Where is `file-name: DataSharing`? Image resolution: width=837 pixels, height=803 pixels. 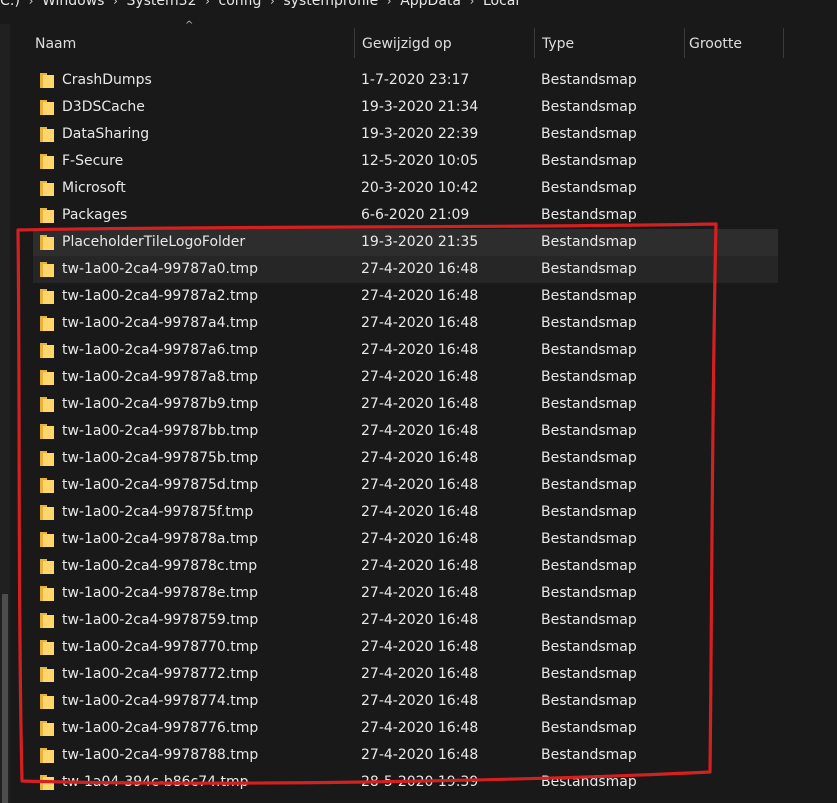
file-name: DataSharing is located at coordinates (106, 134).